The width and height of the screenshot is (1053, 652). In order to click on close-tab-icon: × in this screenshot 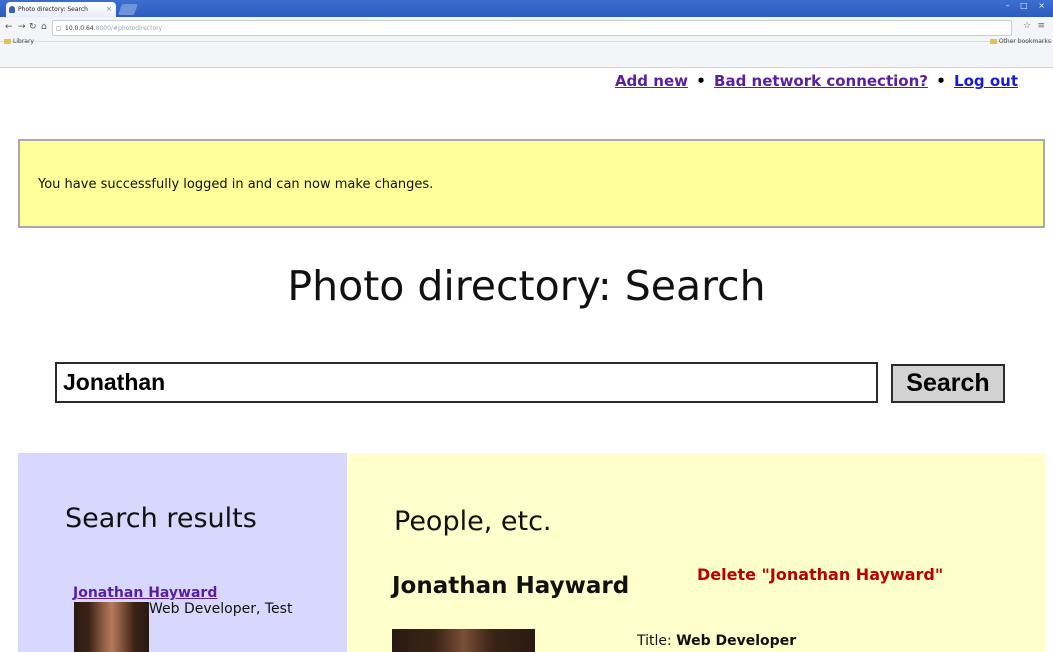, I will do `click(109, 9)`.